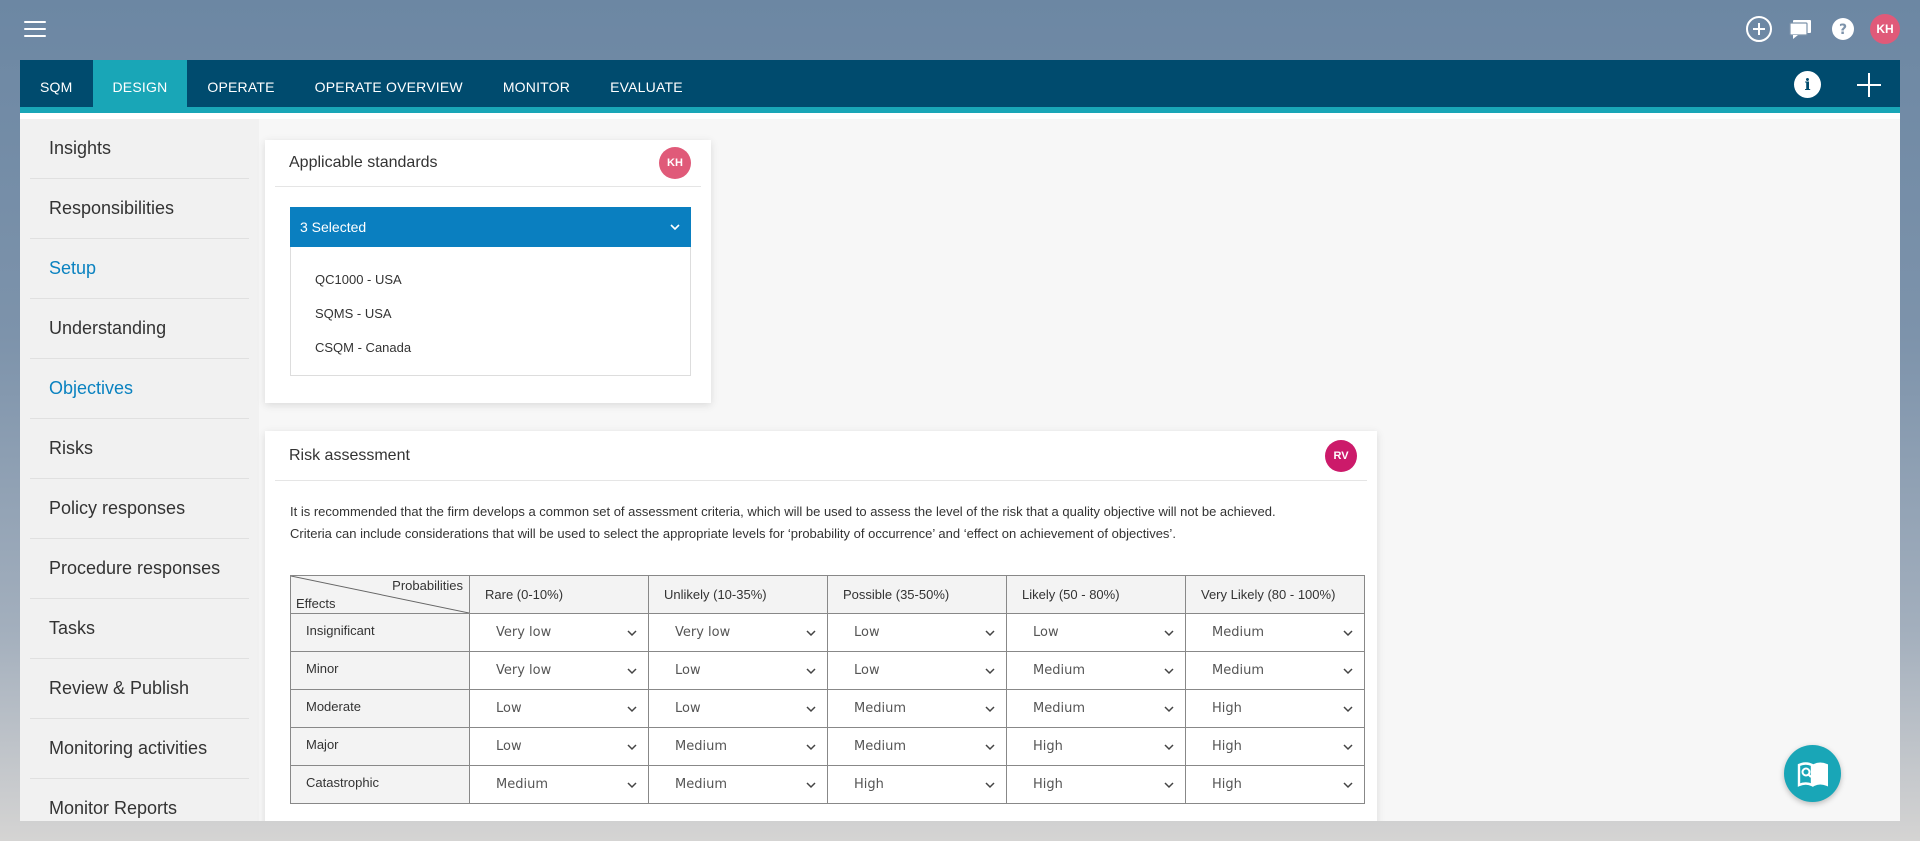  What do you see at coordinates (427, 585) in the screenshot?
I see `corner-probabilities-label: Probabilities` at bounding box center [427, 585].